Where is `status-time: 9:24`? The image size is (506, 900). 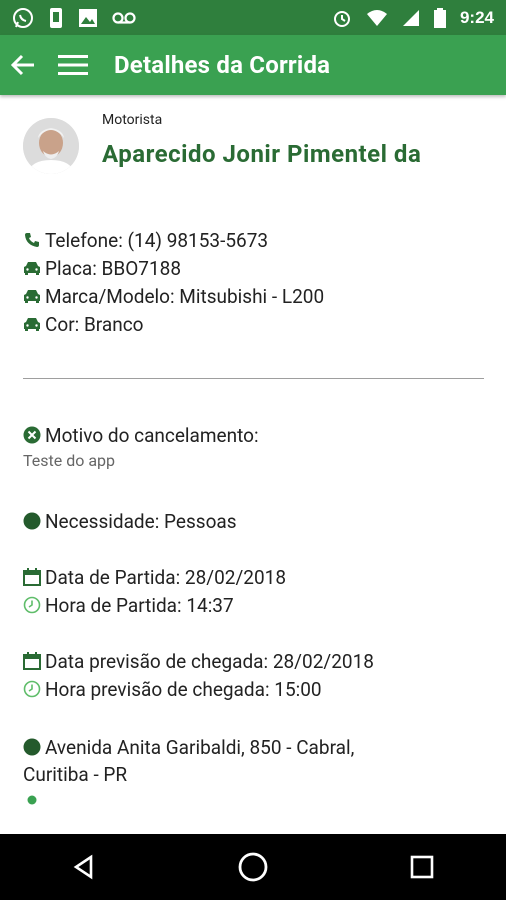
status-time: 9:24 is located at coordinates (476, 17).